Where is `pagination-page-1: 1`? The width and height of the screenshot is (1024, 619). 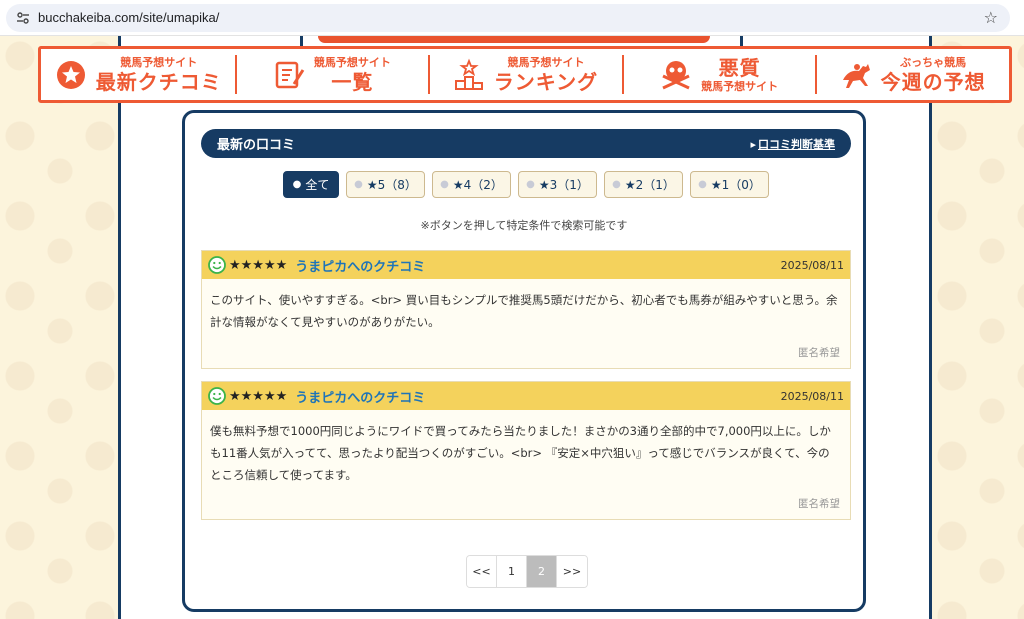
pagination-page-1: 1 is located at coordinates (512, 571).